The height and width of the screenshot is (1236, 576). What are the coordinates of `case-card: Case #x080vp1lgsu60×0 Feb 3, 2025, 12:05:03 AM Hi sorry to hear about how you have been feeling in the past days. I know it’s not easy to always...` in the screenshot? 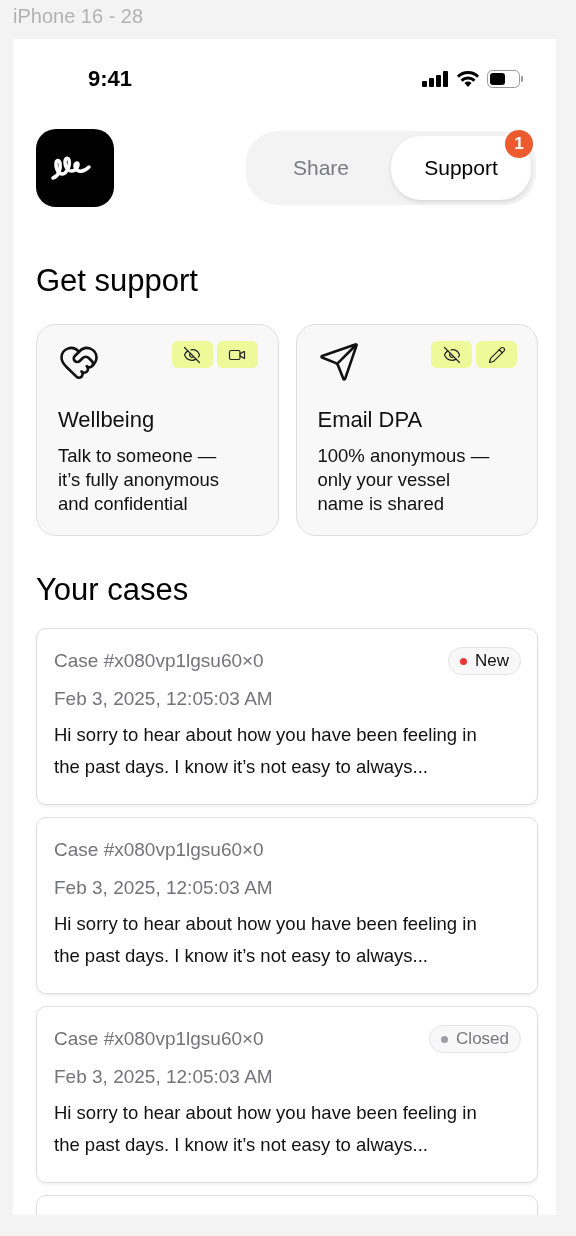 It's located at (287, 905).